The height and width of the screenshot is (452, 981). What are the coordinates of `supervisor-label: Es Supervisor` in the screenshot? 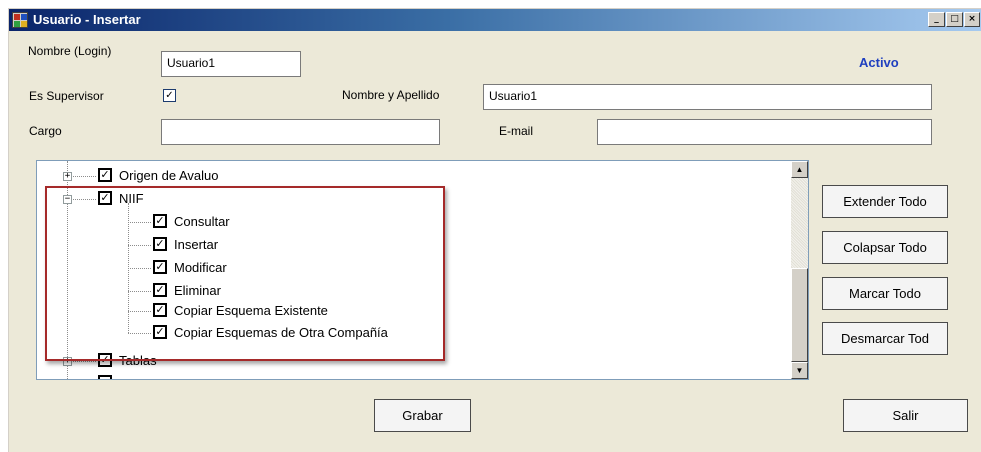 It's located at (66, 96).